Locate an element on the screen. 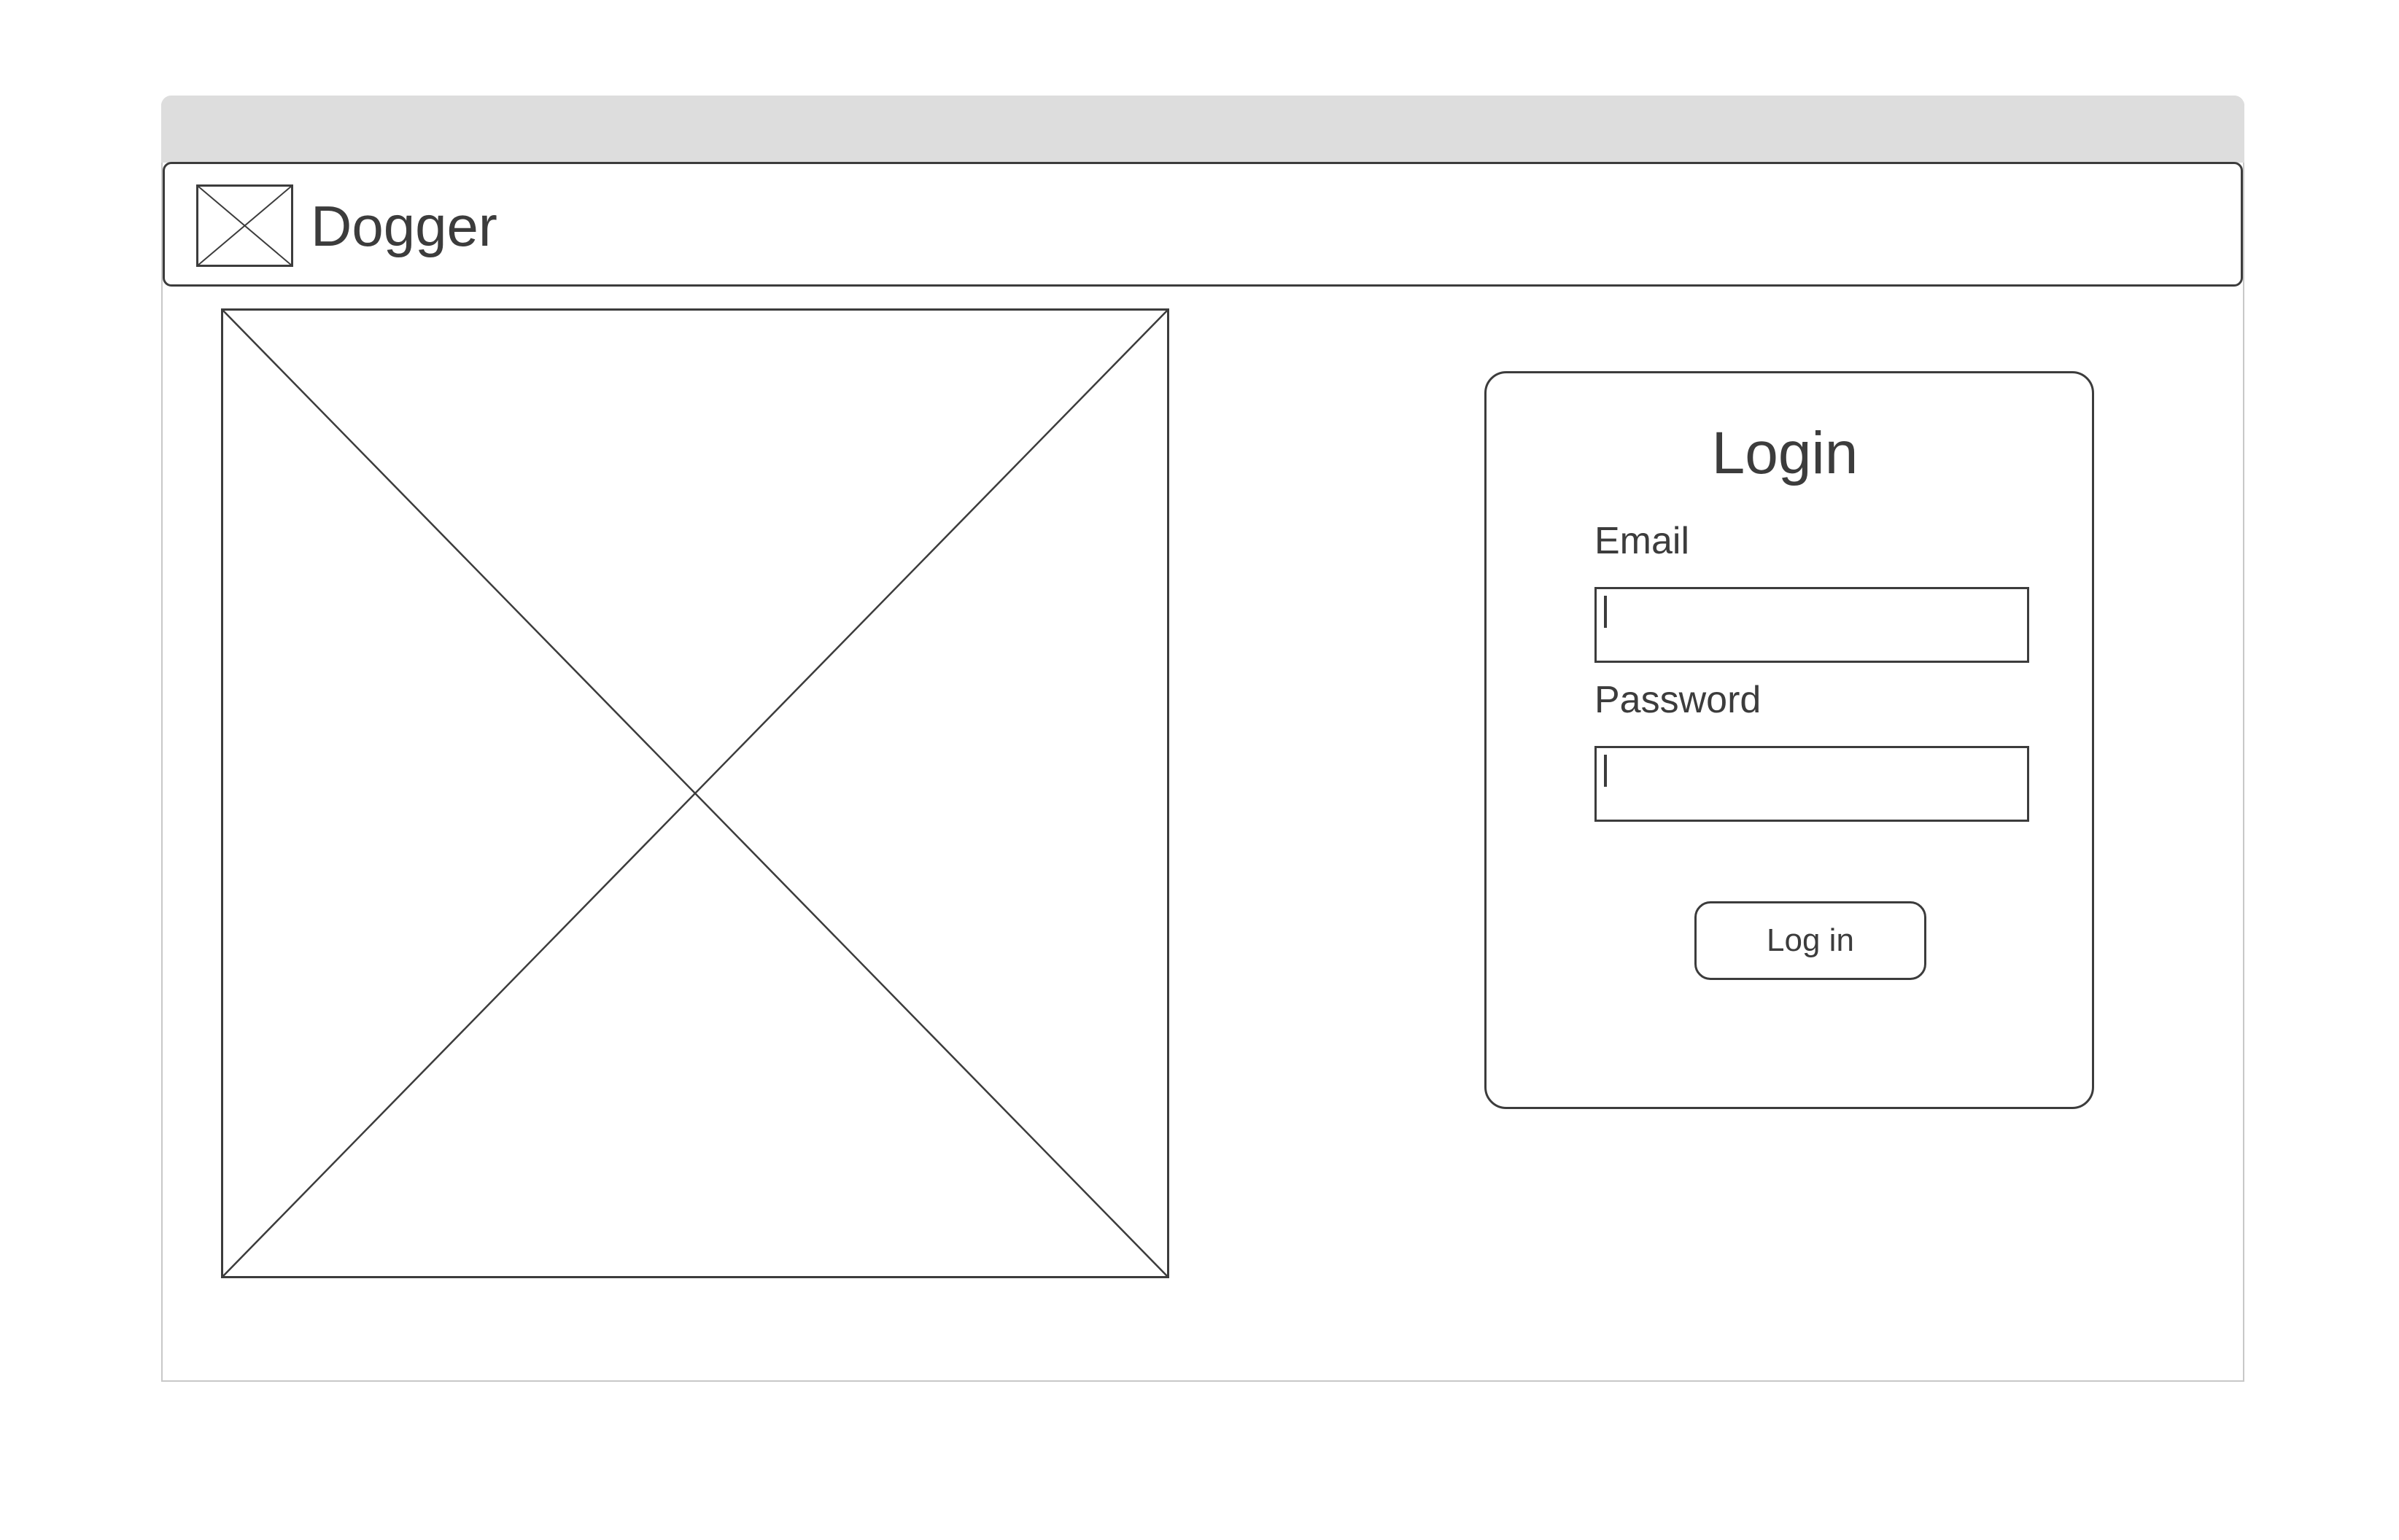 This screenshot has width=2399, height=1540. password-text-cursor is located at coordinates (1605, 771).